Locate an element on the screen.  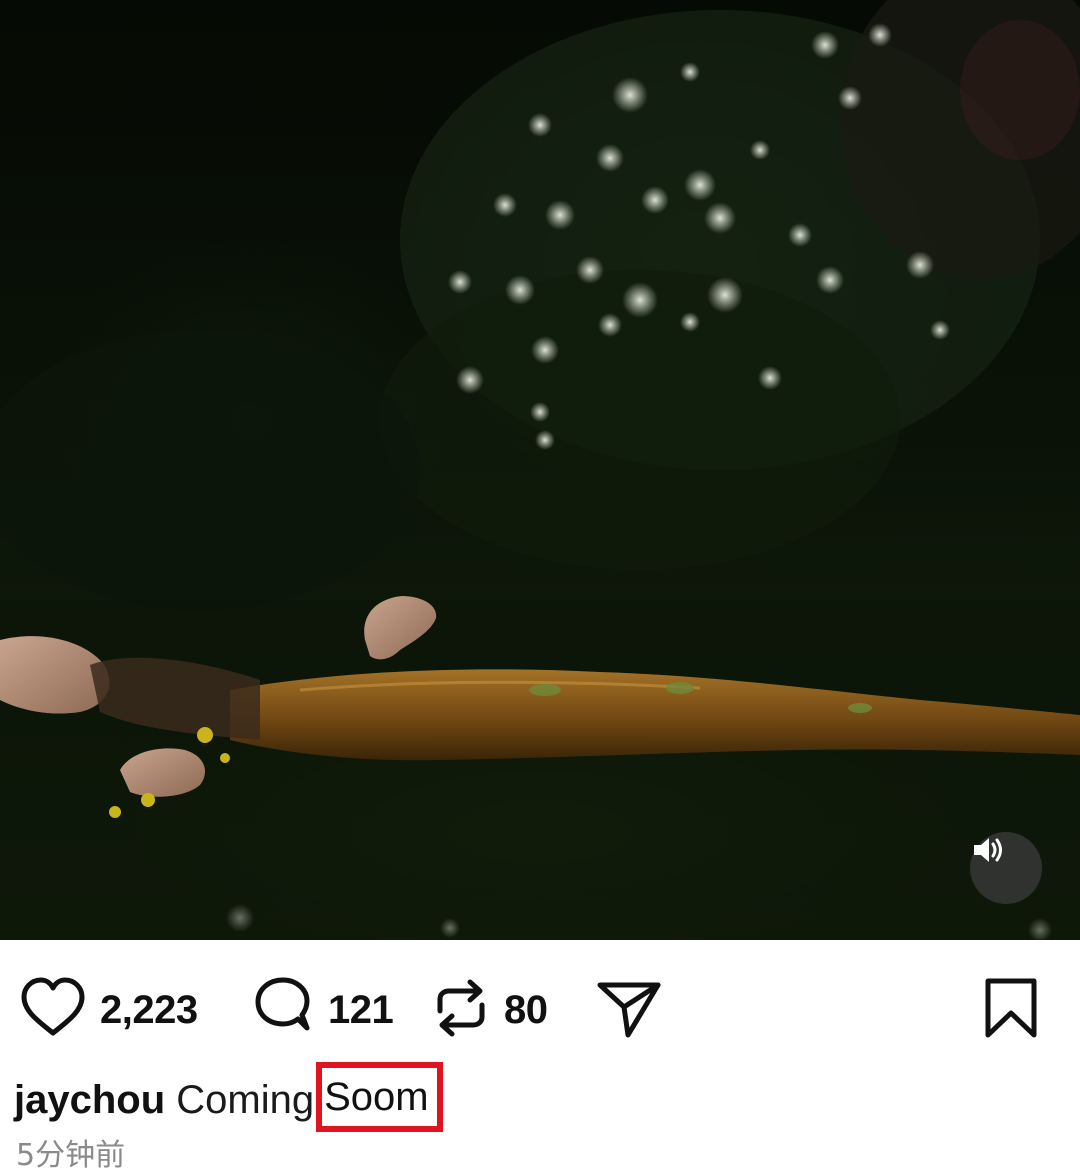
post-caption: jaychou Coming Soom is located at coordinates (228, 1097).